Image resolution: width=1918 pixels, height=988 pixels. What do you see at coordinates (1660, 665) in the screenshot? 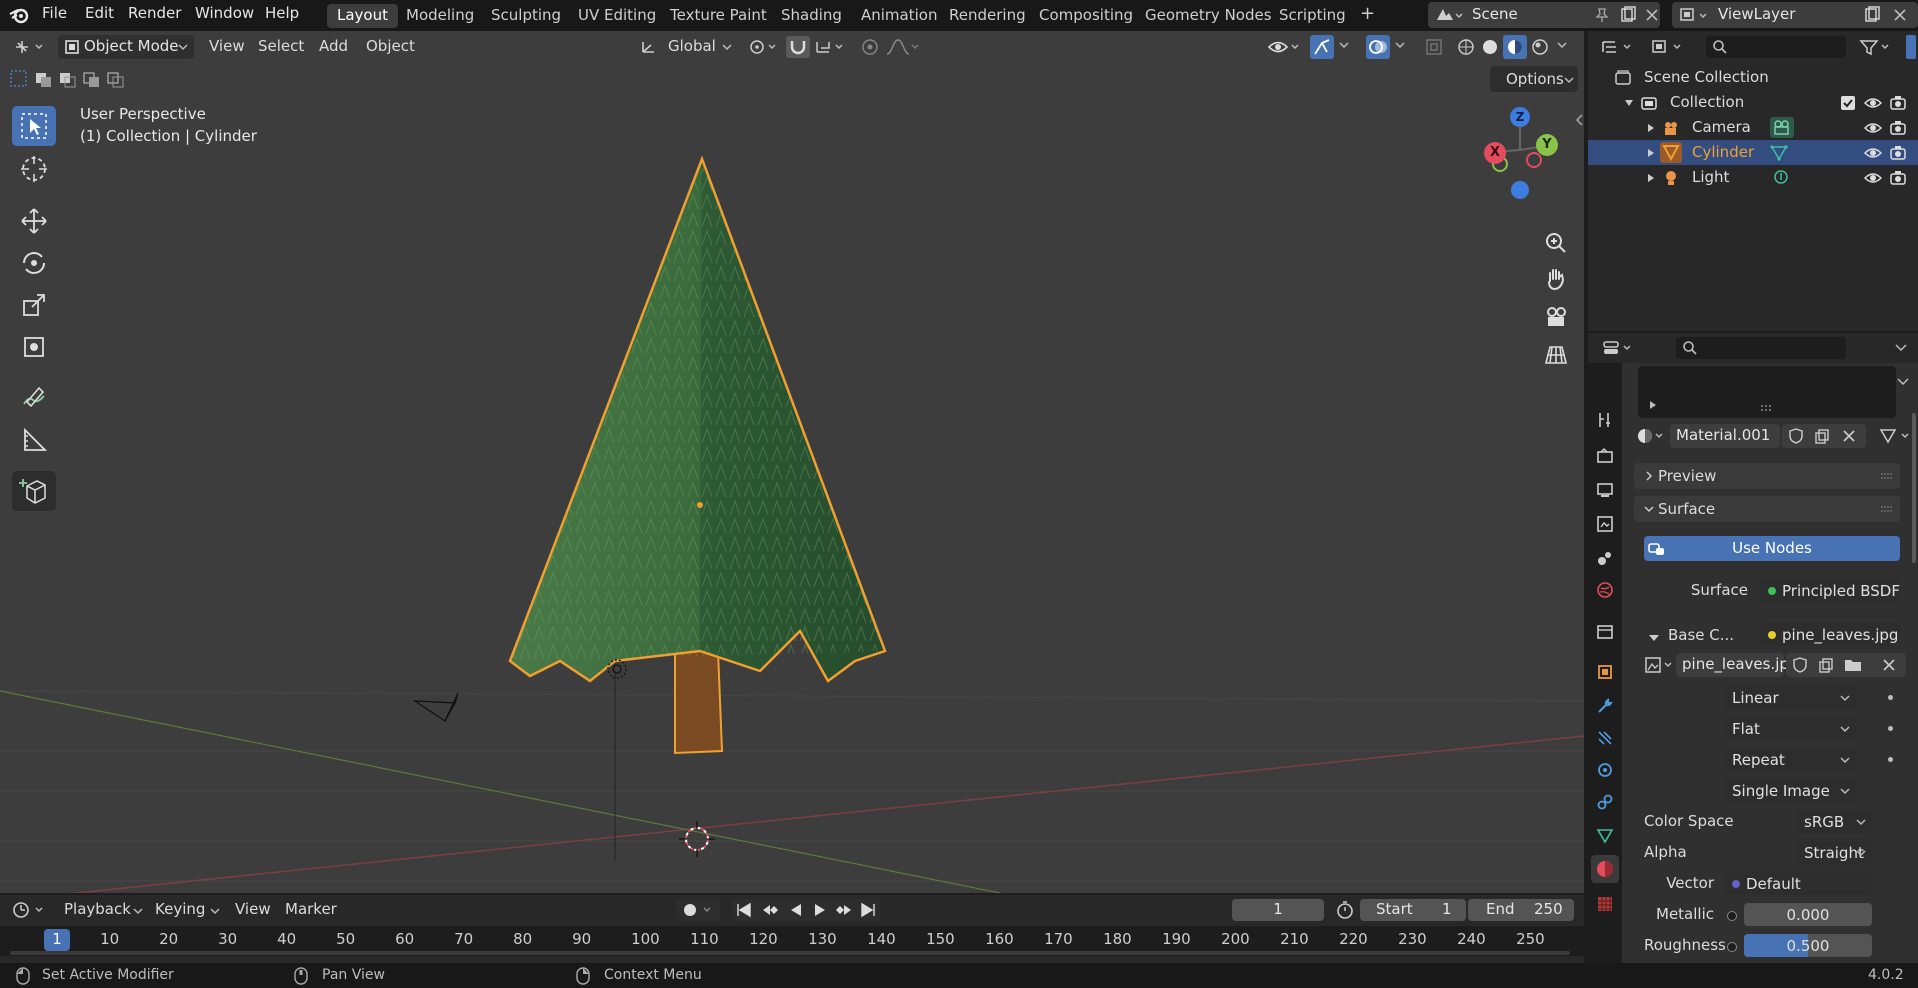
I see `image-browse-icon` at bounding box center [1660, 665].